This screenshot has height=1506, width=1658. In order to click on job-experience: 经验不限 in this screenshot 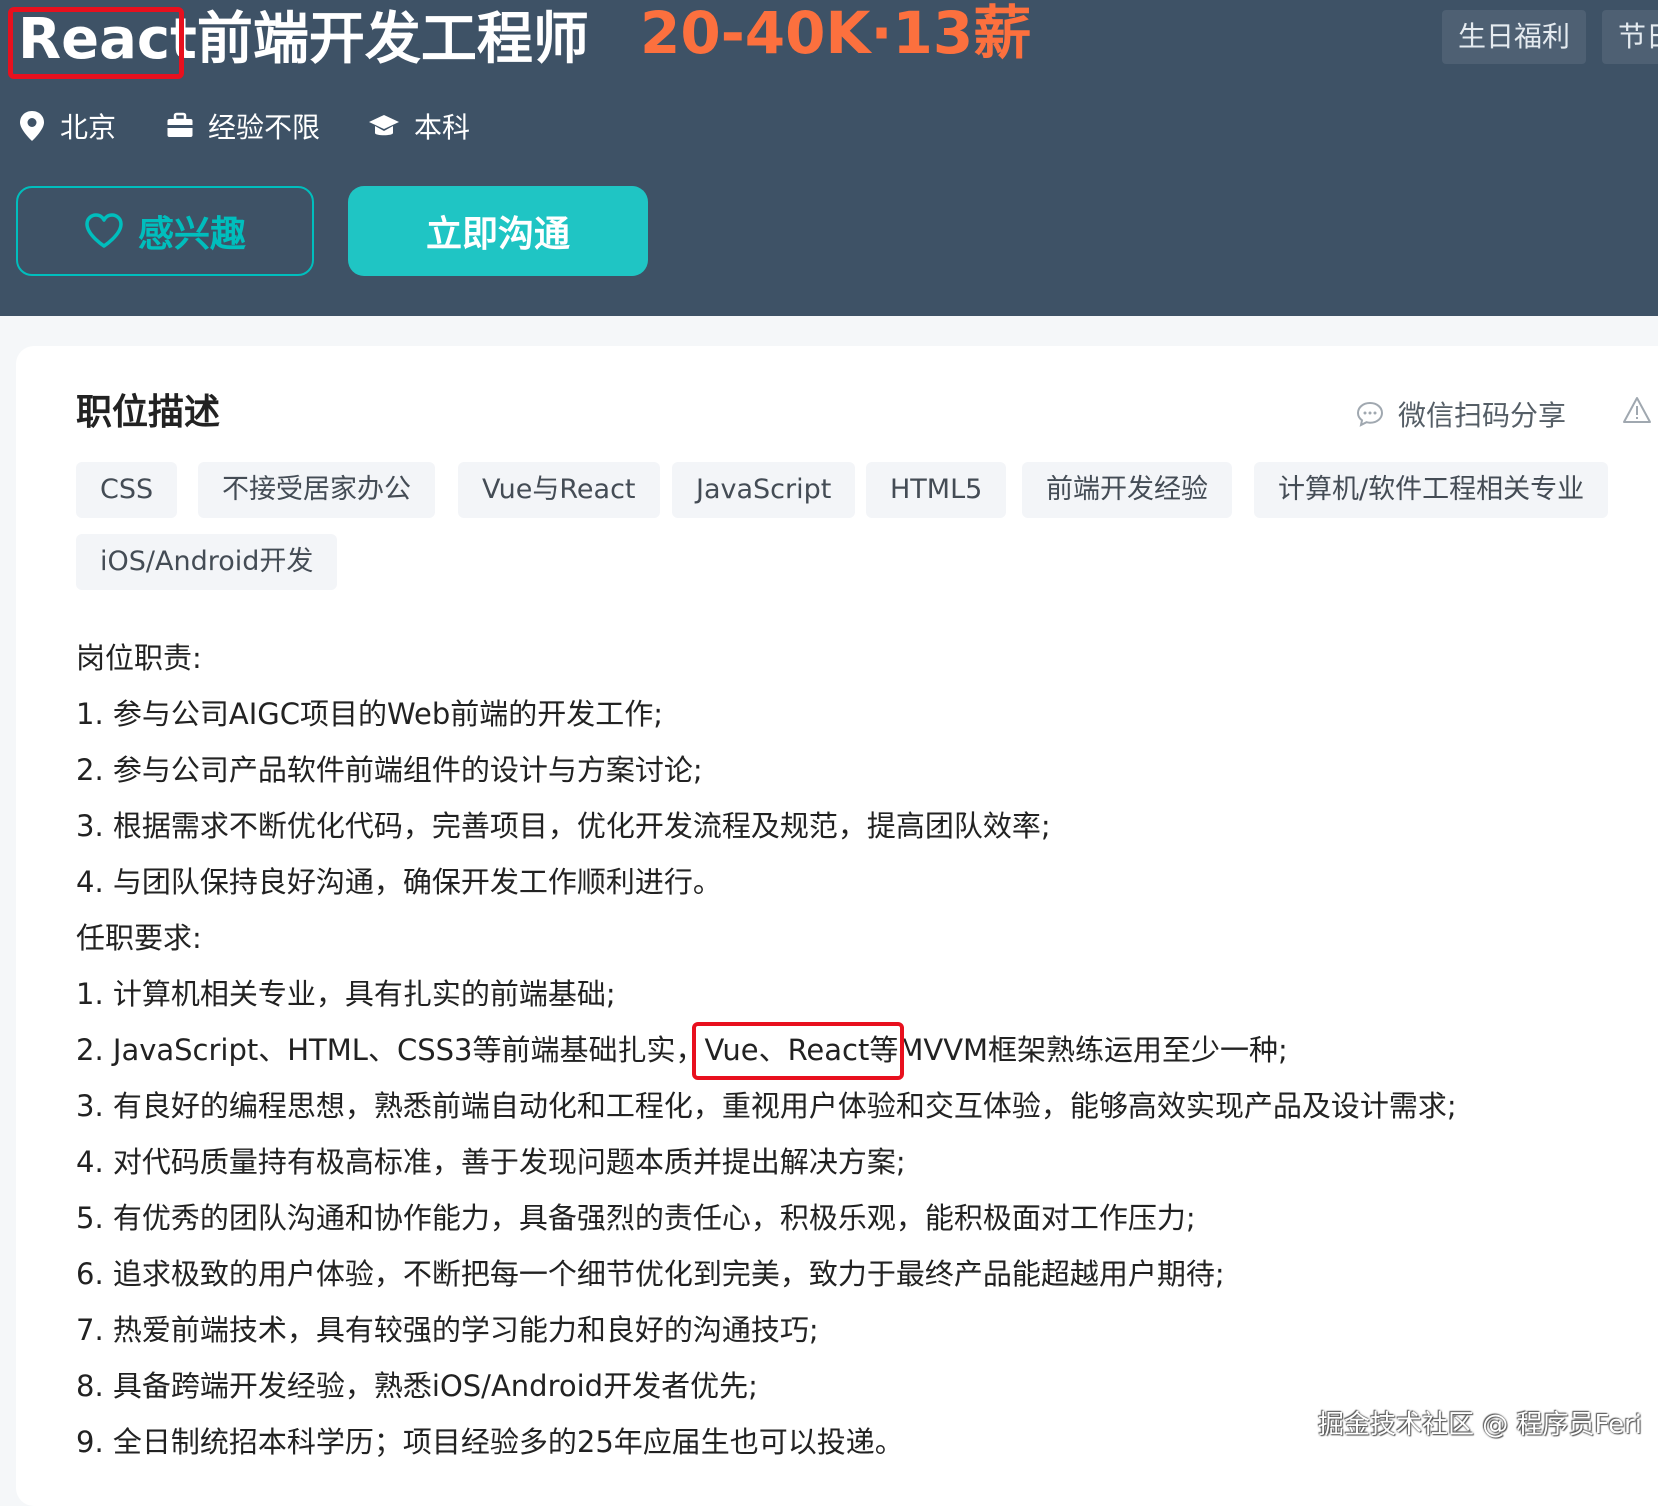, I will do `click(243, 126)`.